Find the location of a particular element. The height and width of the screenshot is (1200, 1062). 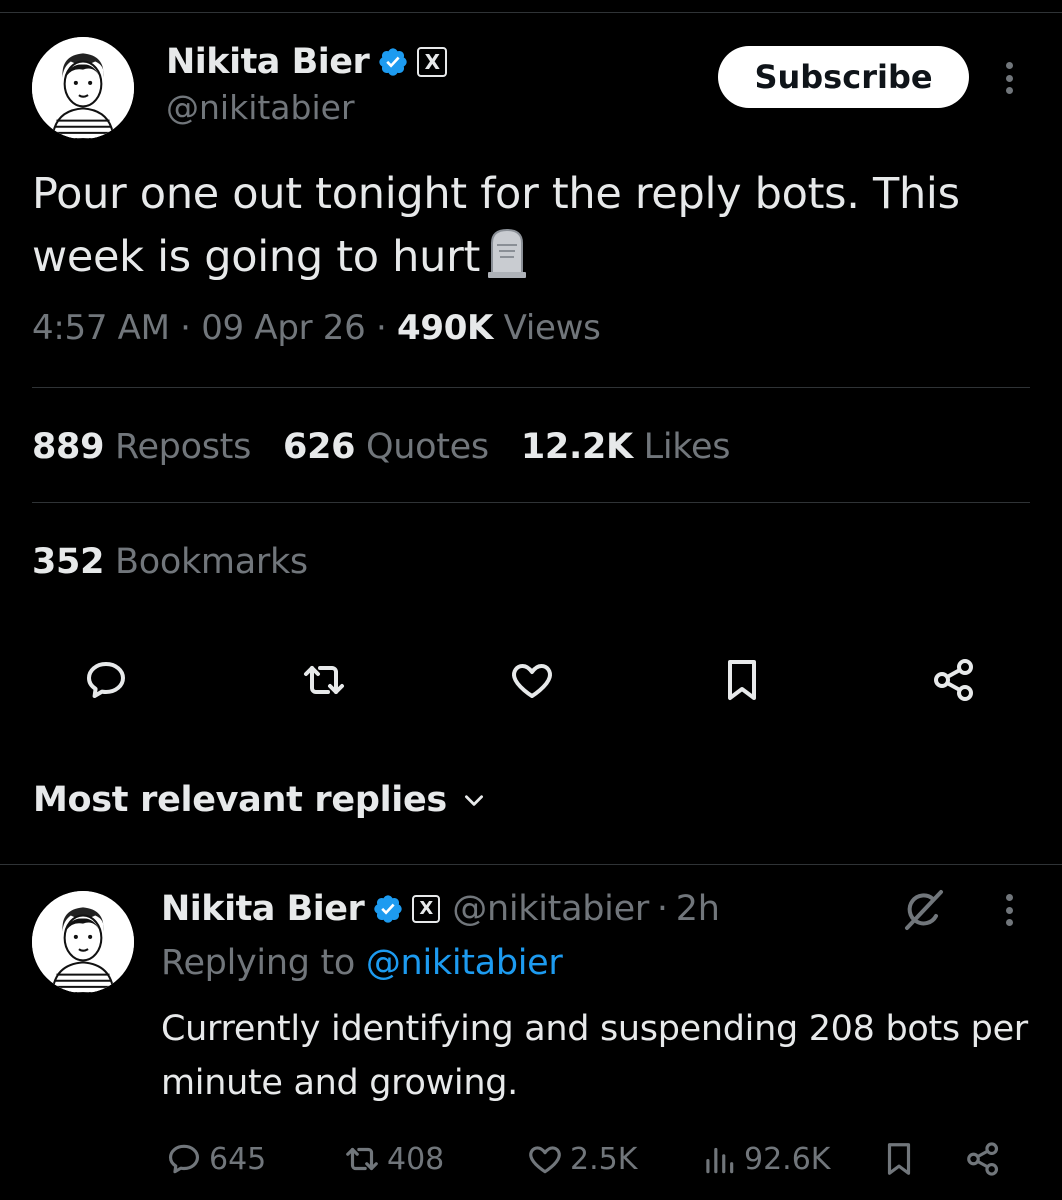

bookmark-button is located at coordinates (742, 680).